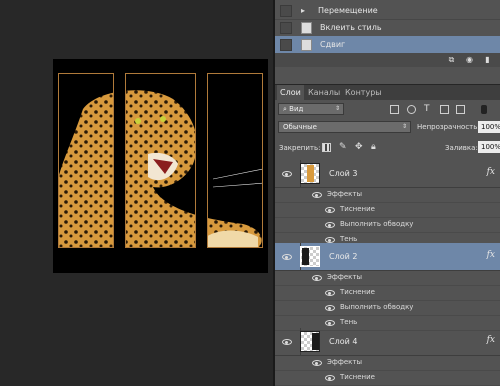 The image size is (500, 386). What do you see at coordinates (324, 92) in the screenshot?
I see `tab-channels: Каналы` at bounding box center [324, 92].